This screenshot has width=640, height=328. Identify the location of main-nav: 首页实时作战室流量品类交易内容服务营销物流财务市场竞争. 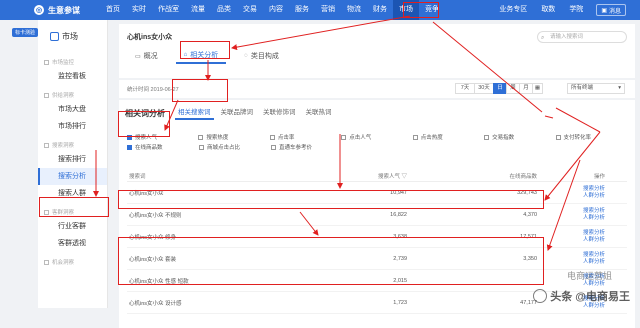
(272, 10).